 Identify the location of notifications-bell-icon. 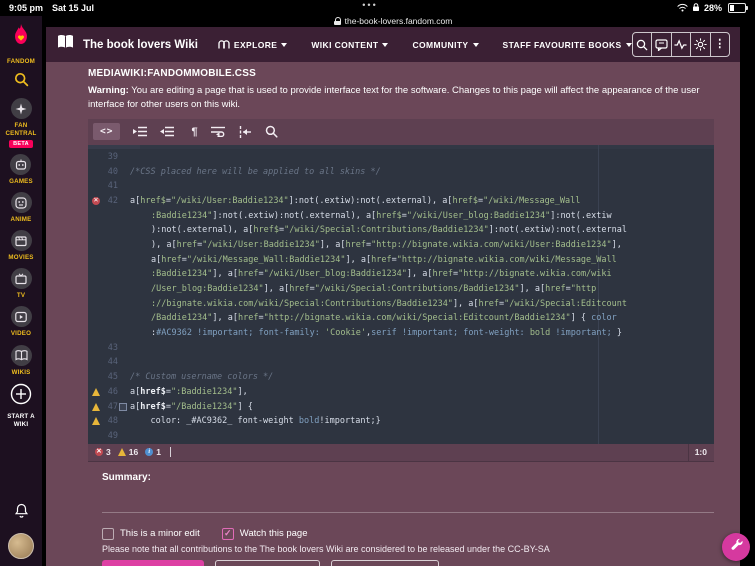
(21, 513).